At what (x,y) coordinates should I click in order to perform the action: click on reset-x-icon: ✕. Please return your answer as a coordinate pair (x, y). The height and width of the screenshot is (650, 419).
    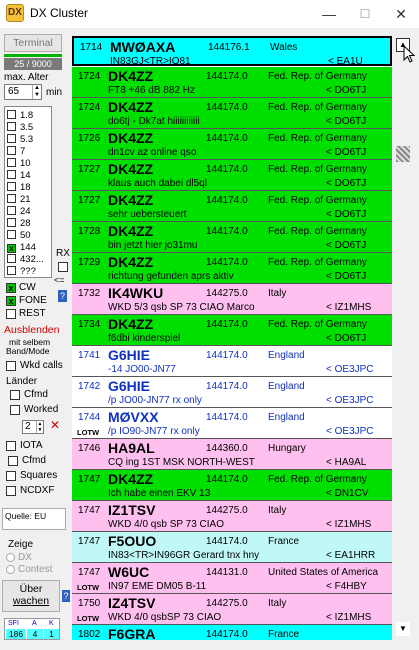
    Looking at the image, I should click on (55, 425).